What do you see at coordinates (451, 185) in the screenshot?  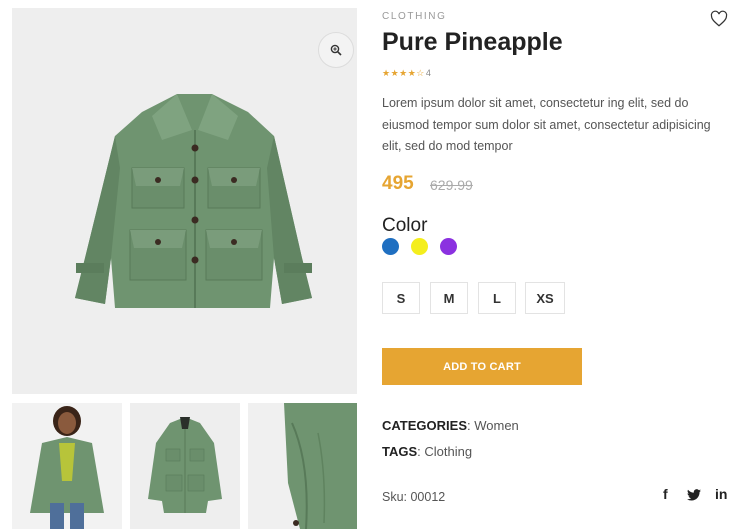 I see `product-old-price: 629.99` at bounding box center [451, 185].